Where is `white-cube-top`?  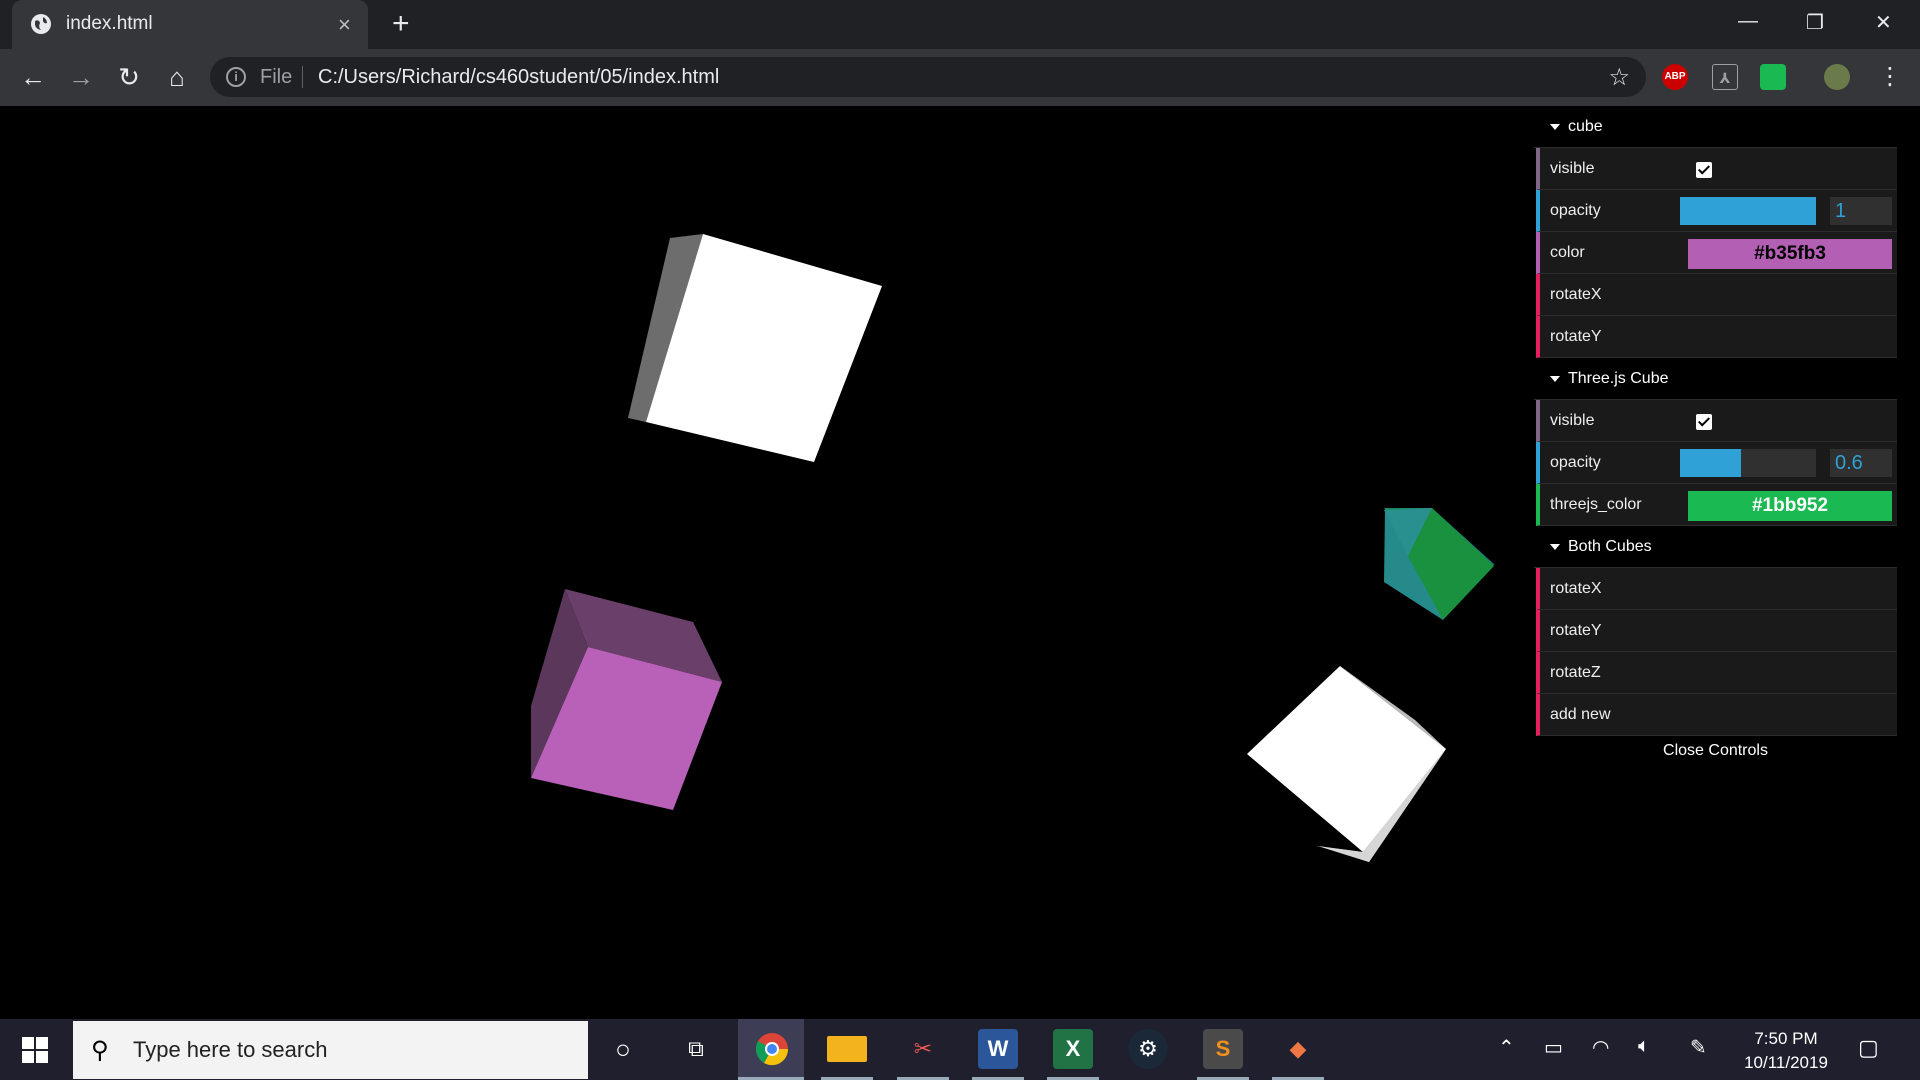
white-cube-top is located at coordinates (755, 348).